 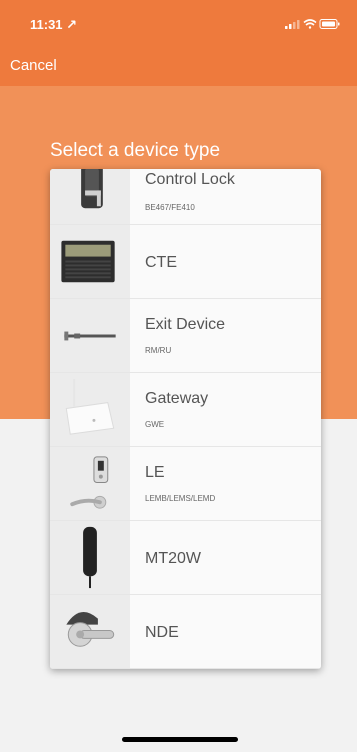 I want to click on control-lock-icon, so click(x=90, y=196).